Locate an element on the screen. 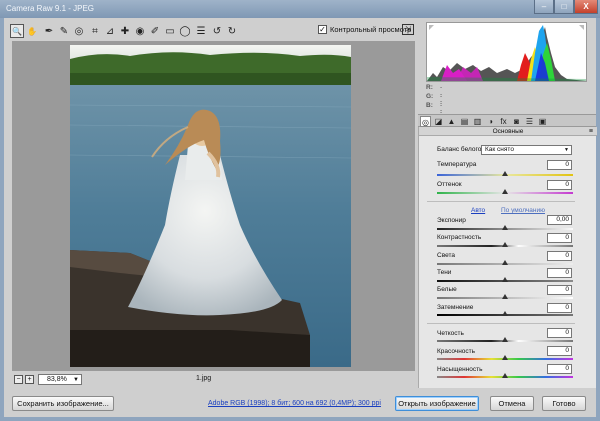 The image size is (600, 421). hsl-icon: ▤ is located at coordinates (464, 121).